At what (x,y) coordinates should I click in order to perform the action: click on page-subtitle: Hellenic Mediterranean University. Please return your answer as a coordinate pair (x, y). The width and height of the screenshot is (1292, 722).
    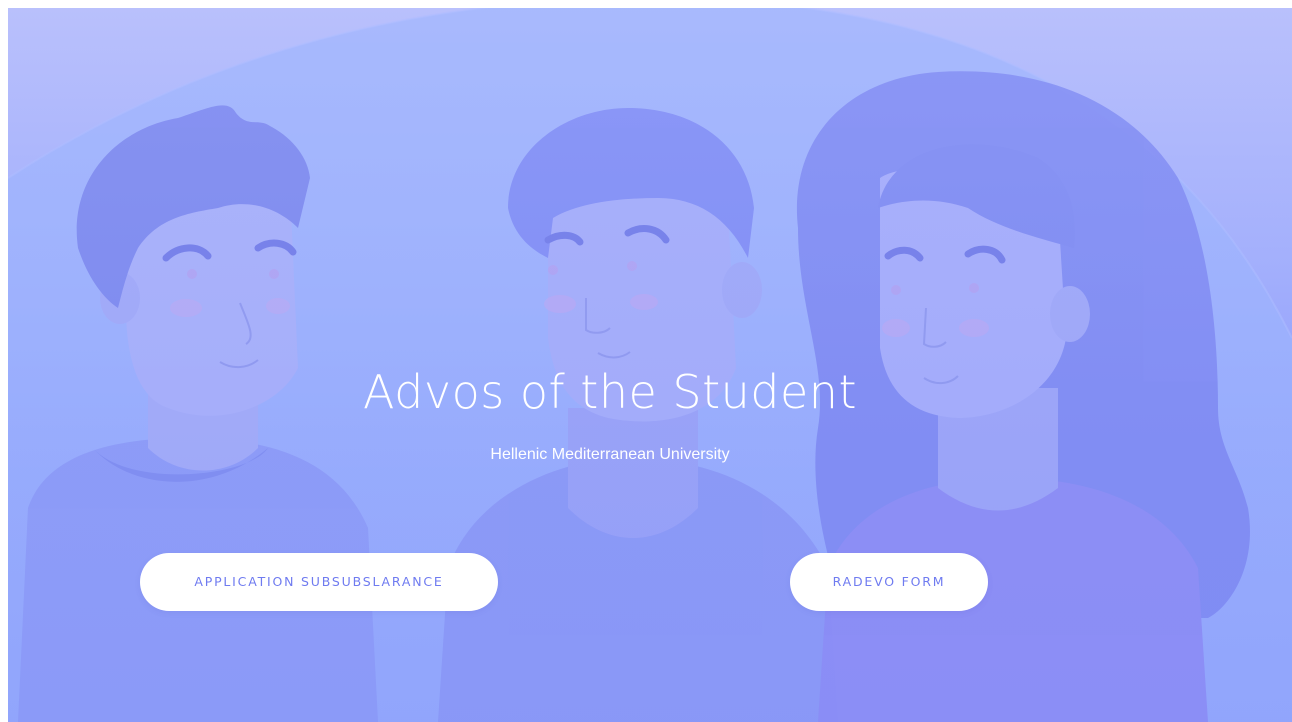
    Looking at the image, I should click on (610, 454).